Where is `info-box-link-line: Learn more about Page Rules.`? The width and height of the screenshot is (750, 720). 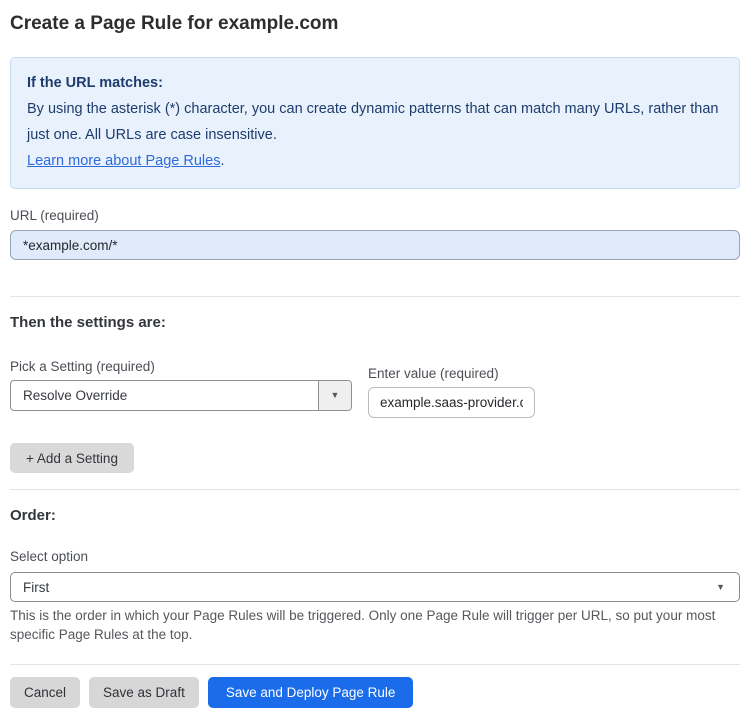
info-box-link-line: Learn more about Page Rules. is located at coordinates (374, 161).